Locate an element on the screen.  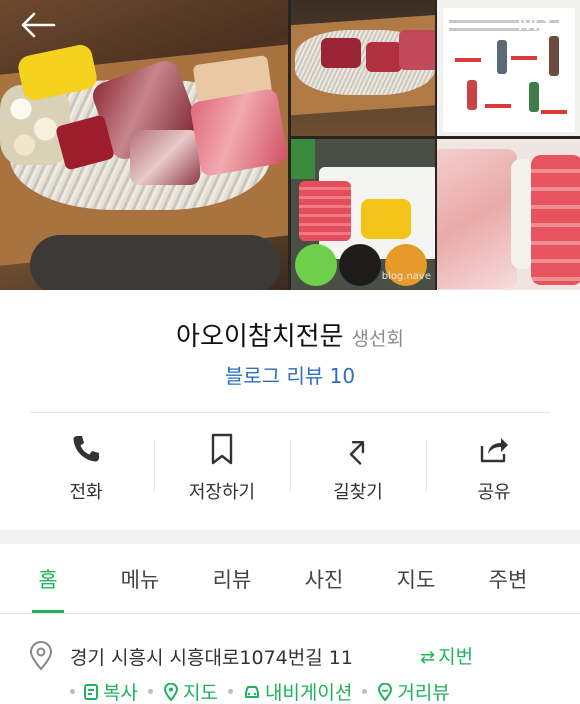
tab-home: 홈 is located at coordinates (48, 578).